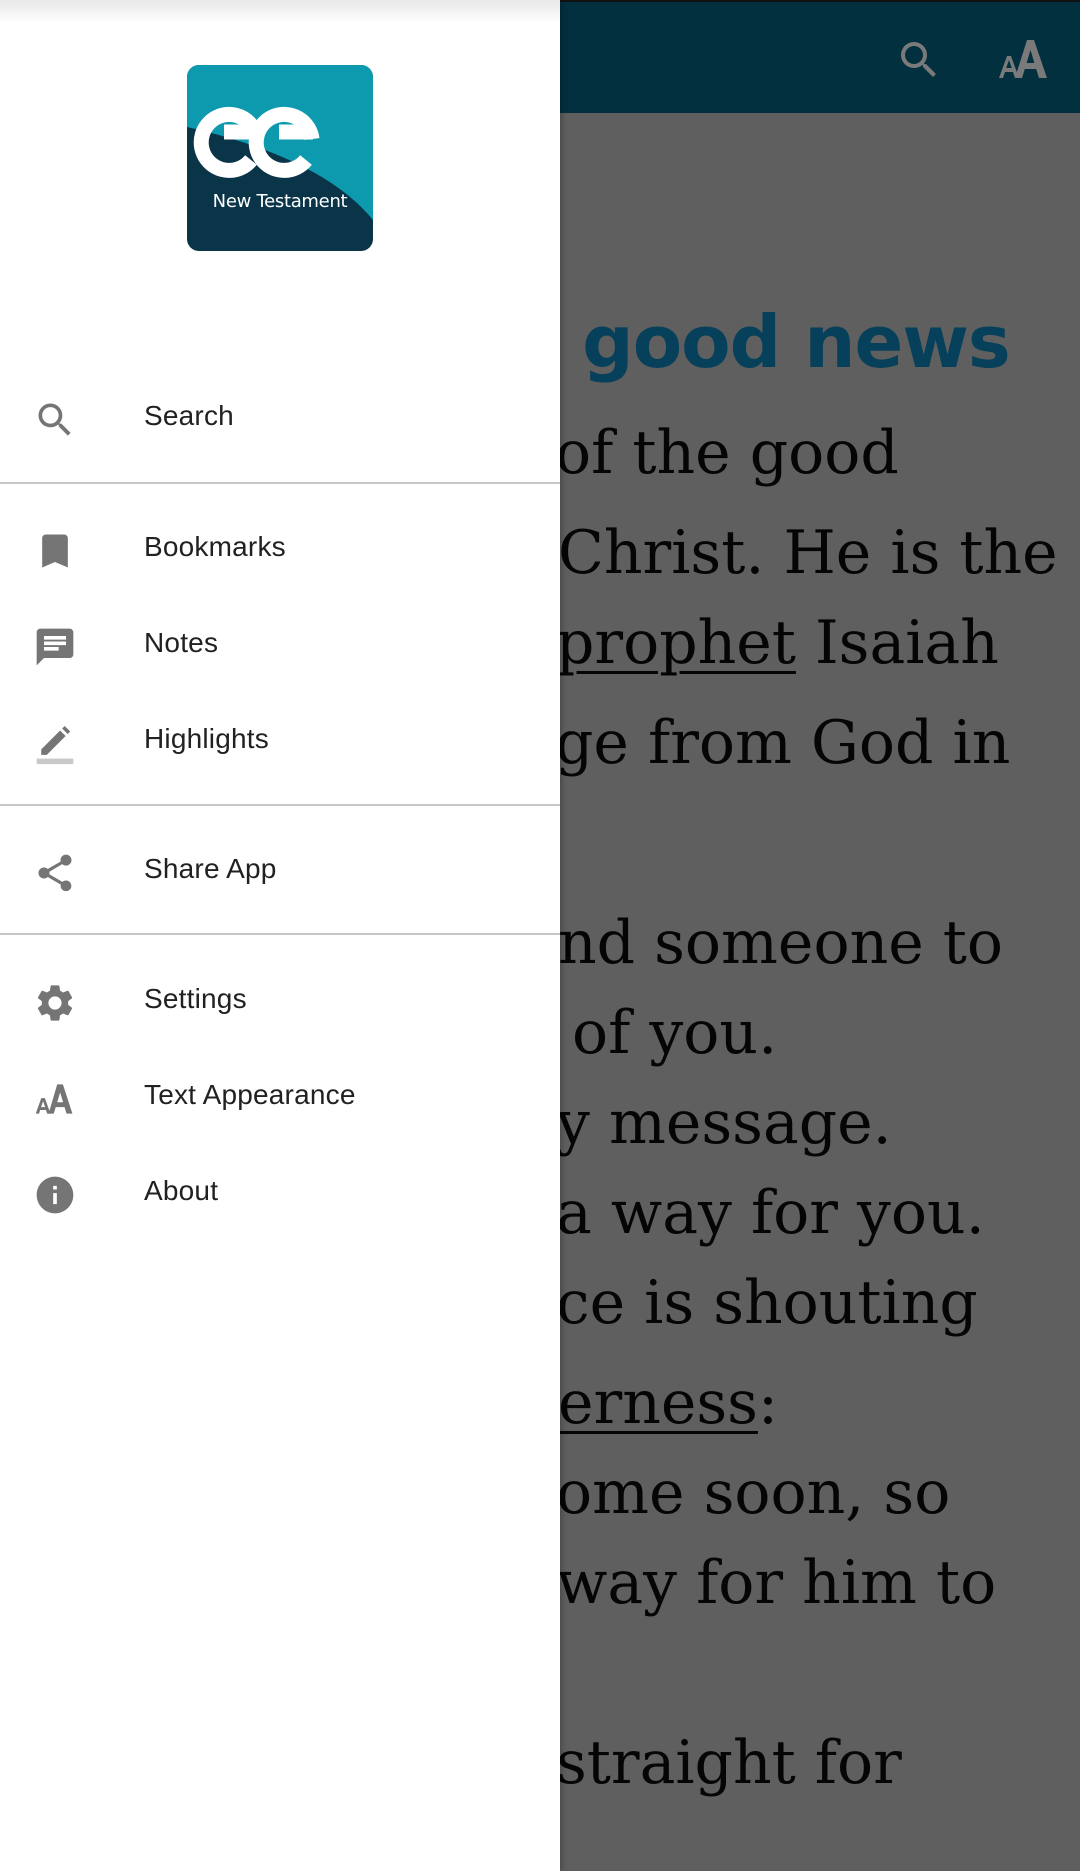  What do you see at coordinates (181, 1190) in the screenshot?
I see `drawer-item-label: About` at bounding box center [181, 1190].